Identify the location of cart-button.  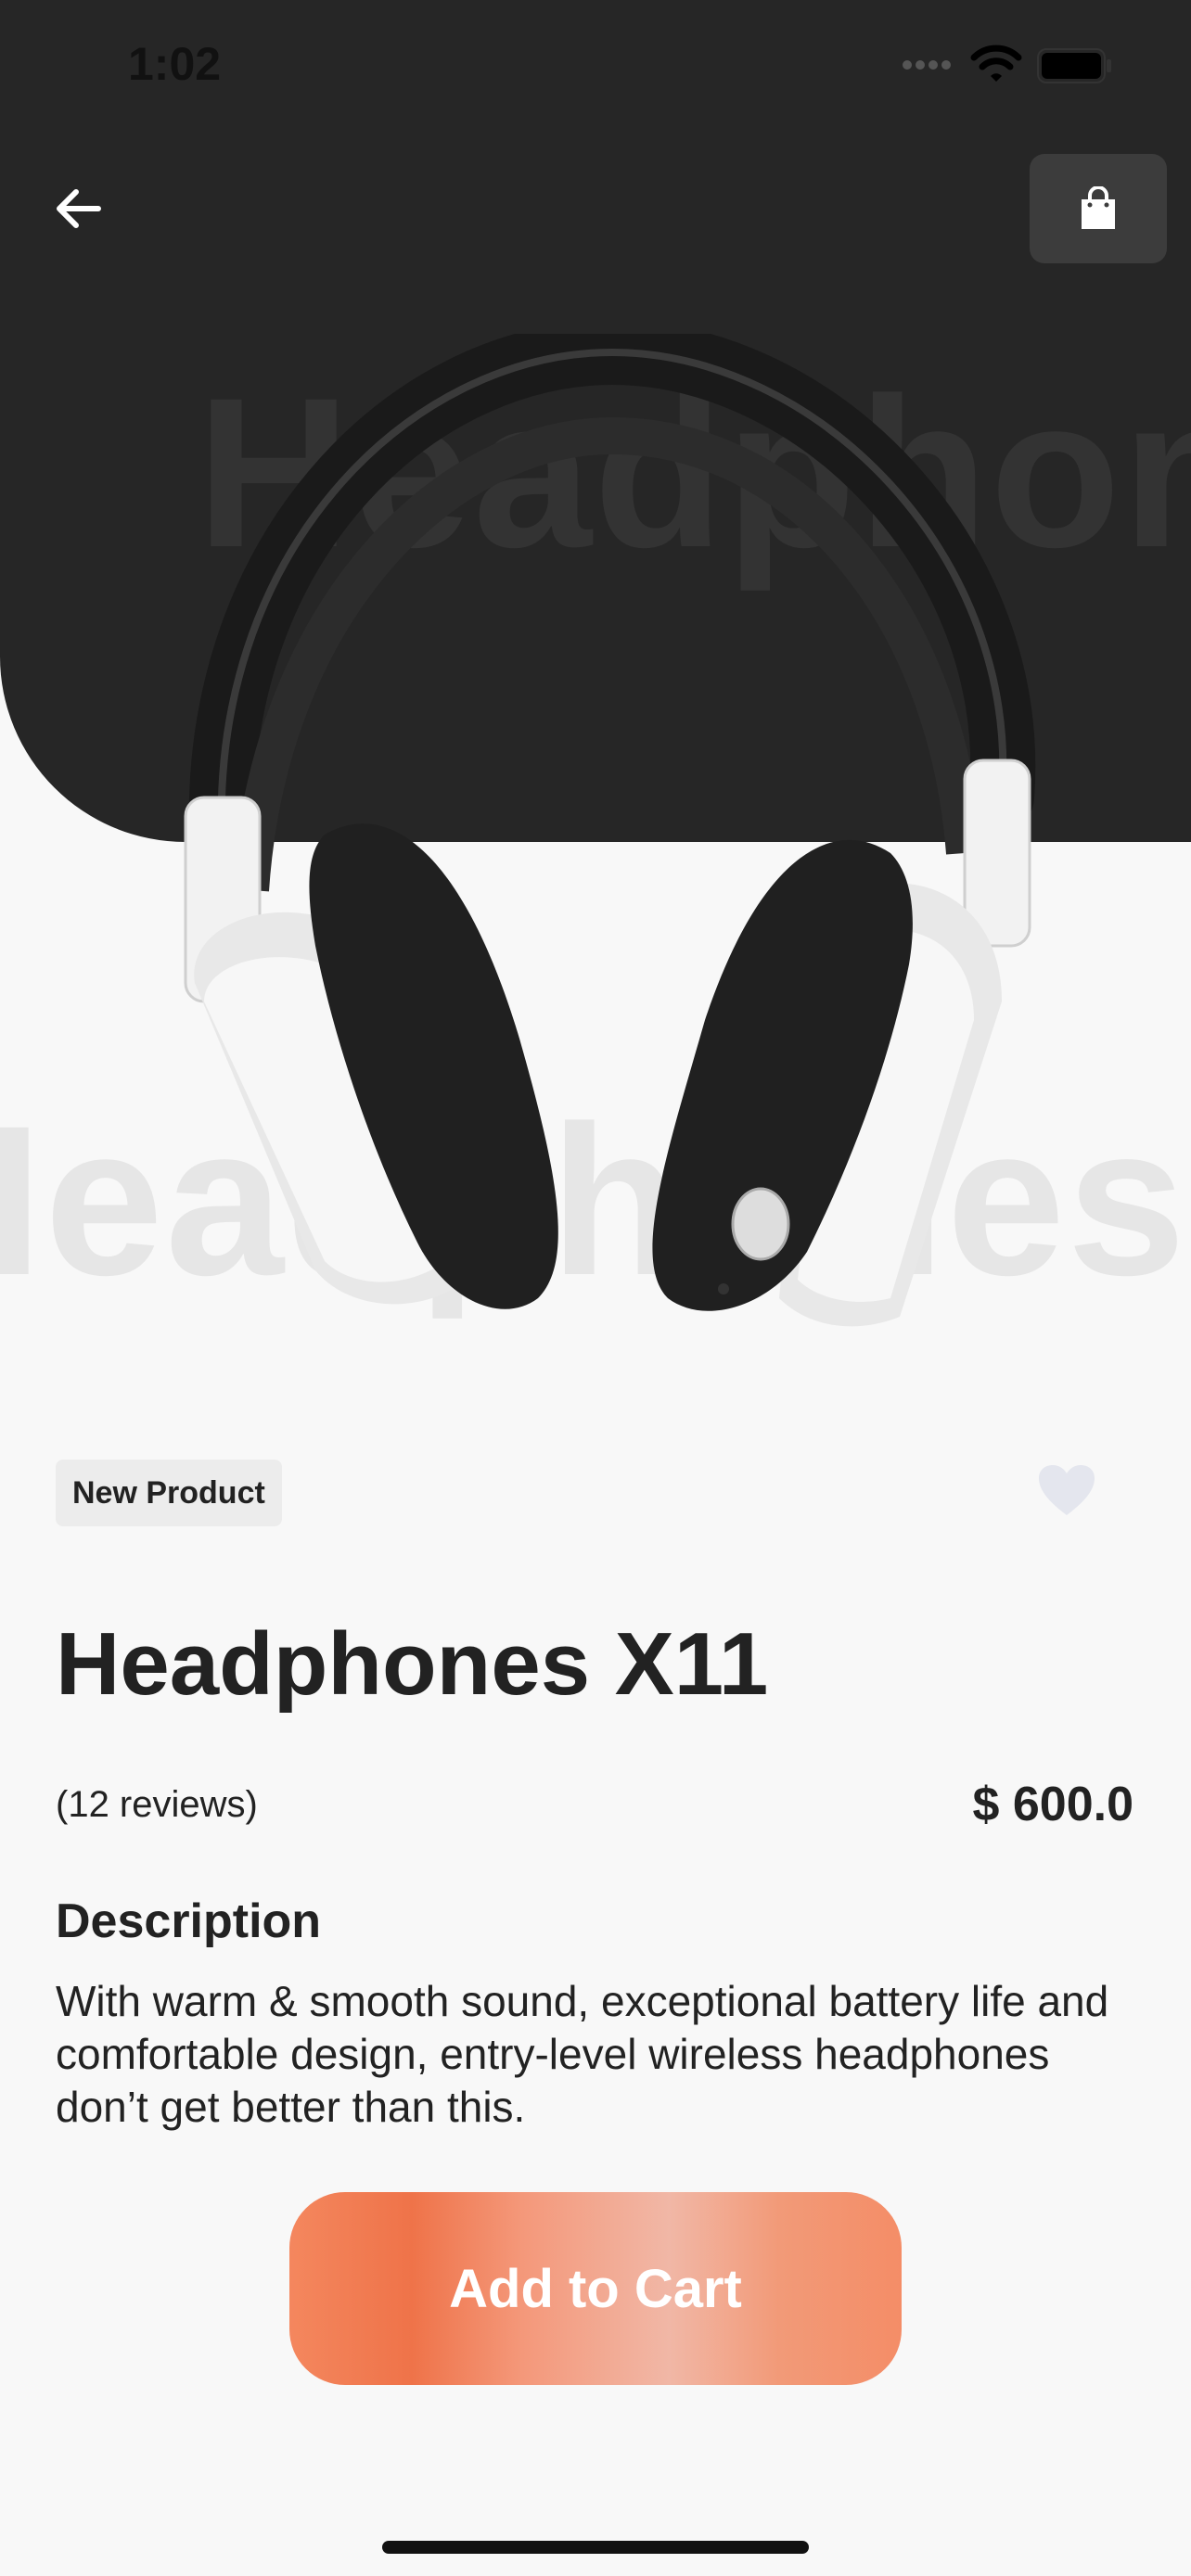
(1099, 208).